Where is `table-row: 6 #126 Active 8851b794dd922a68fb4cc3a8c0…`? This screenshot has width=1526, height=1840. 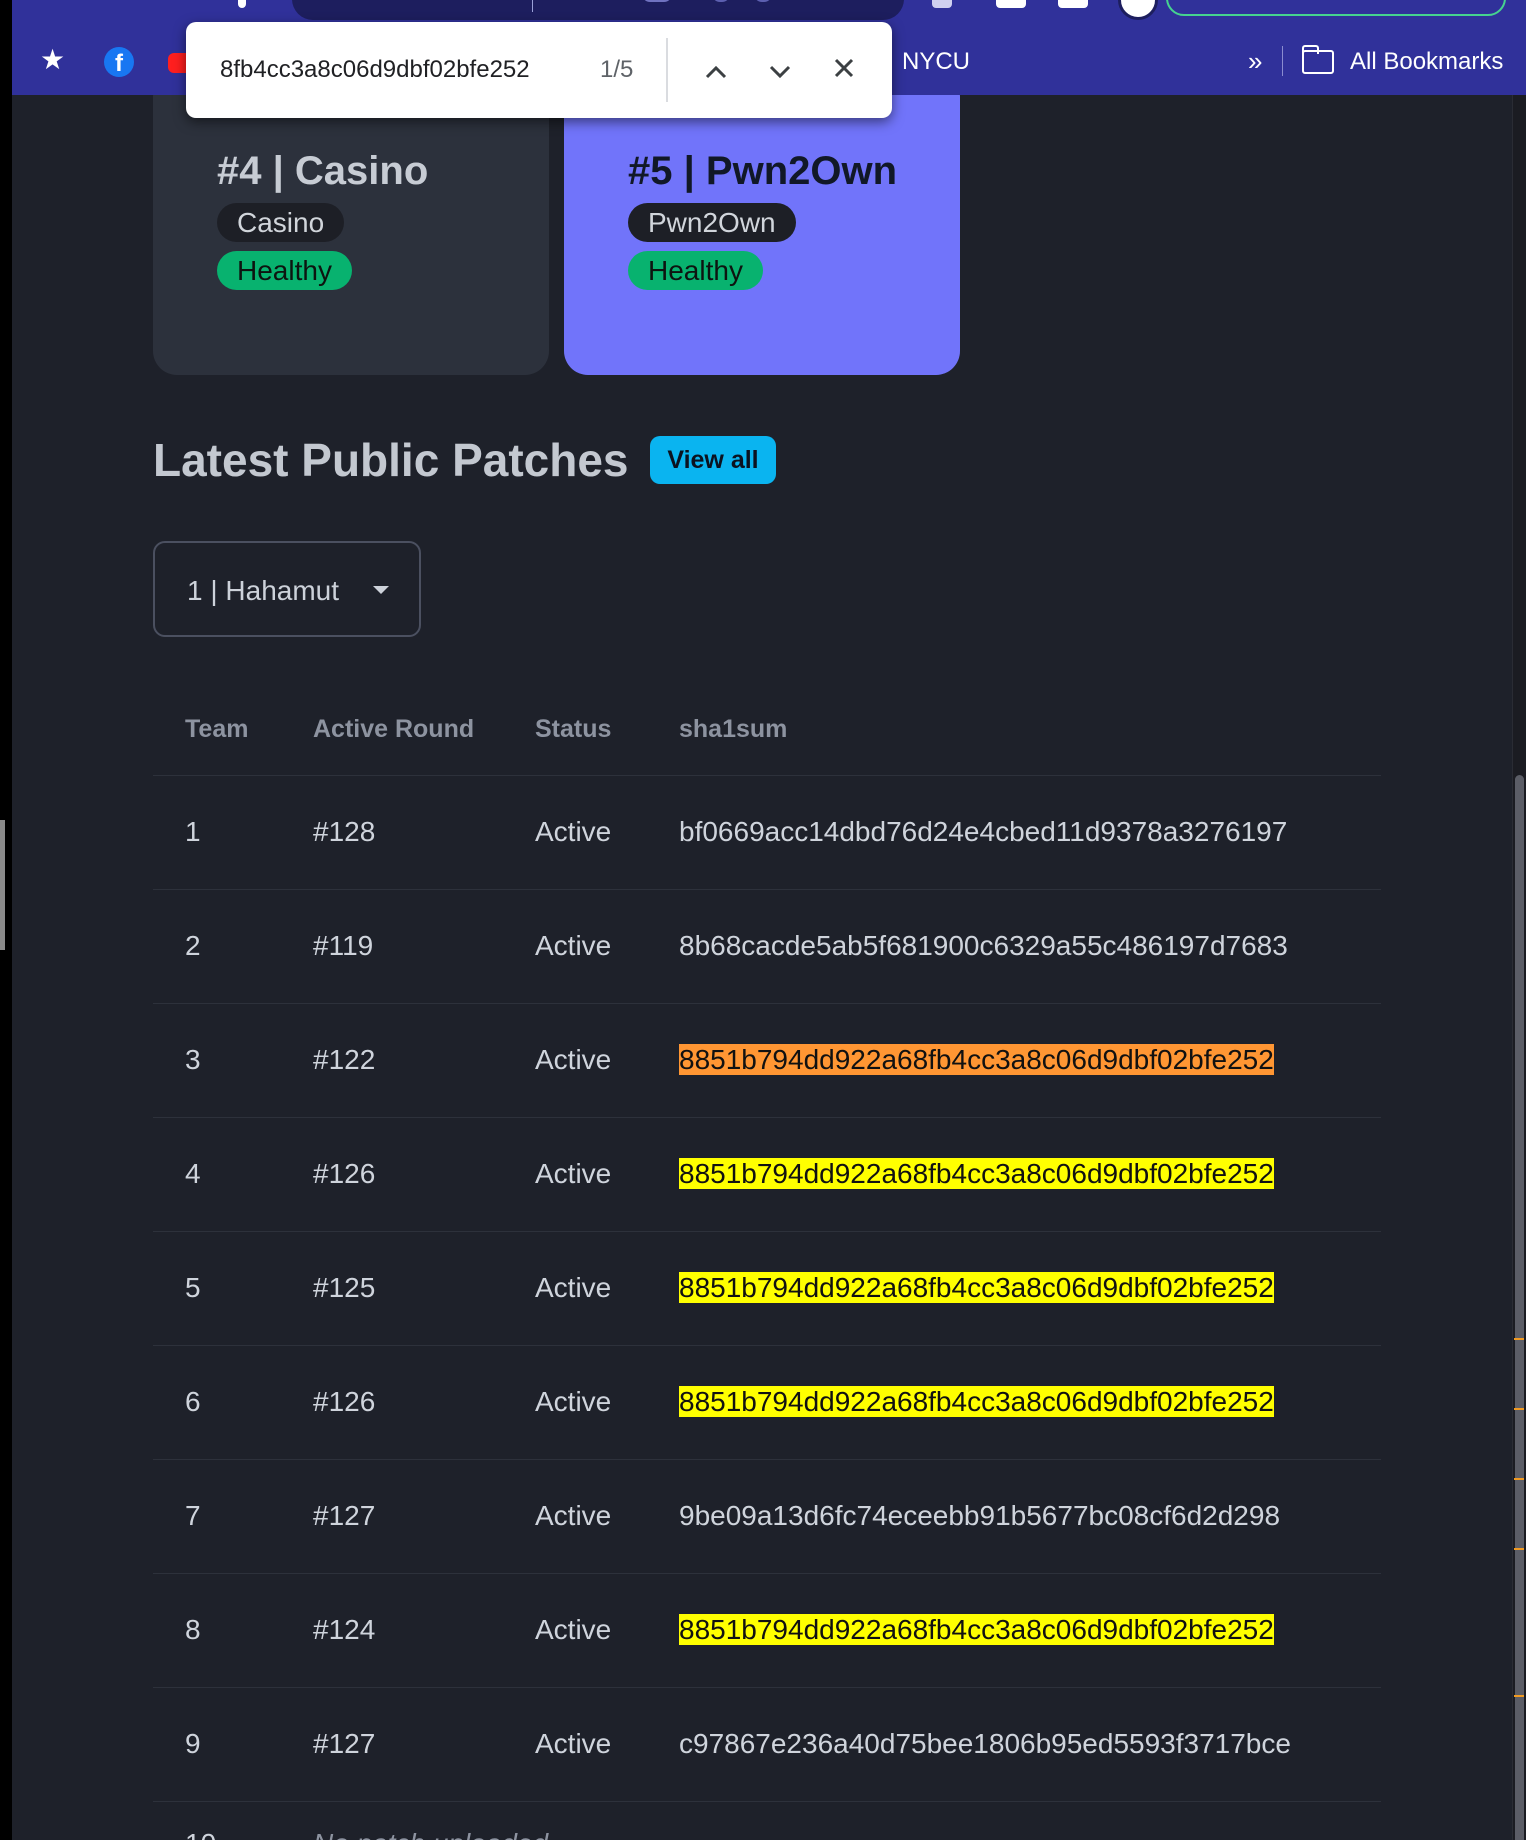 table-row: 6 #126 Active 8851b794dd922a68fb4cc3a8c0… is located at coordinates (767, 1402).